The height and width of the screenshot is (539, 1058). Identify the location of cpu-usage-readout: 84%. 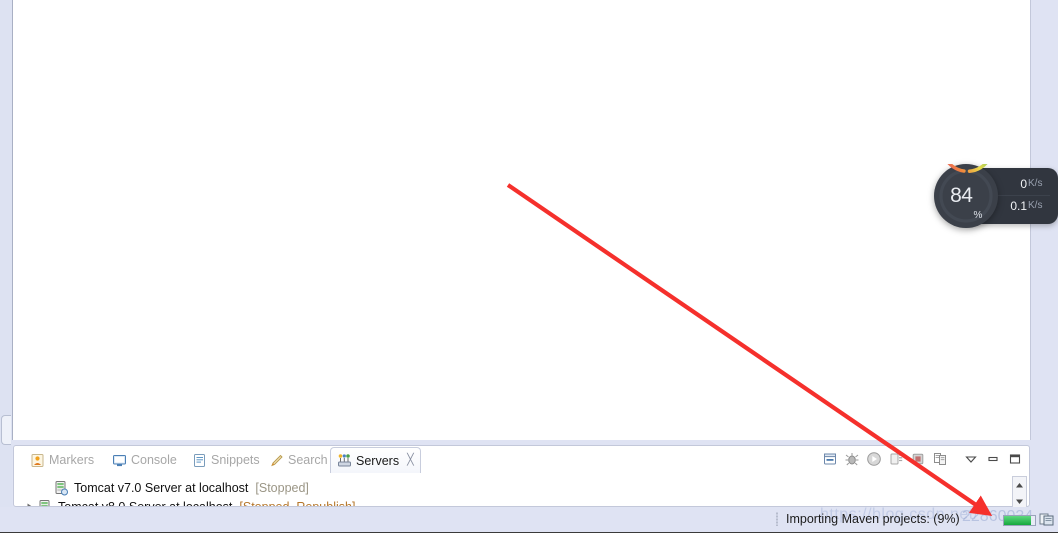
(966, 196).